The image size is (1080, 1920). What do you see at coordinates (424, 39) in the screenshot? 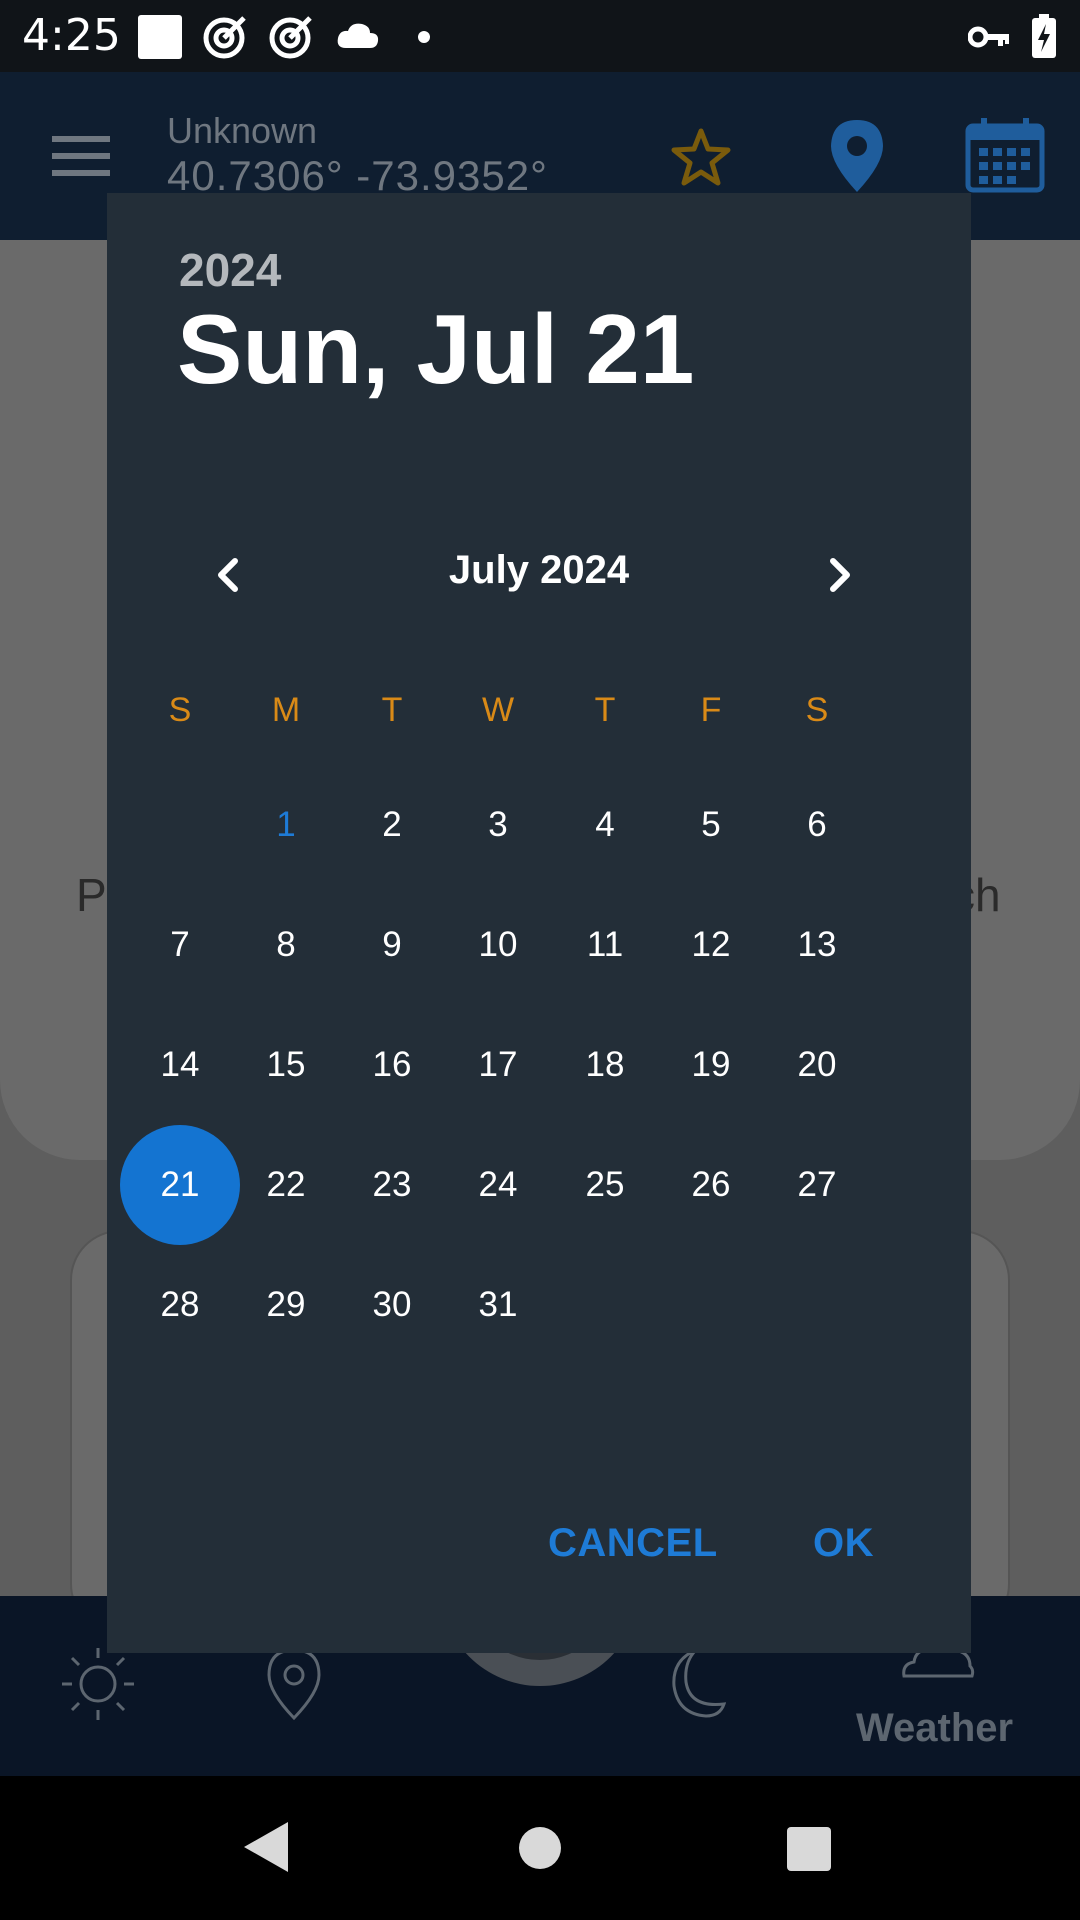
I see `dot-icon` at bounding box center [424, 39].